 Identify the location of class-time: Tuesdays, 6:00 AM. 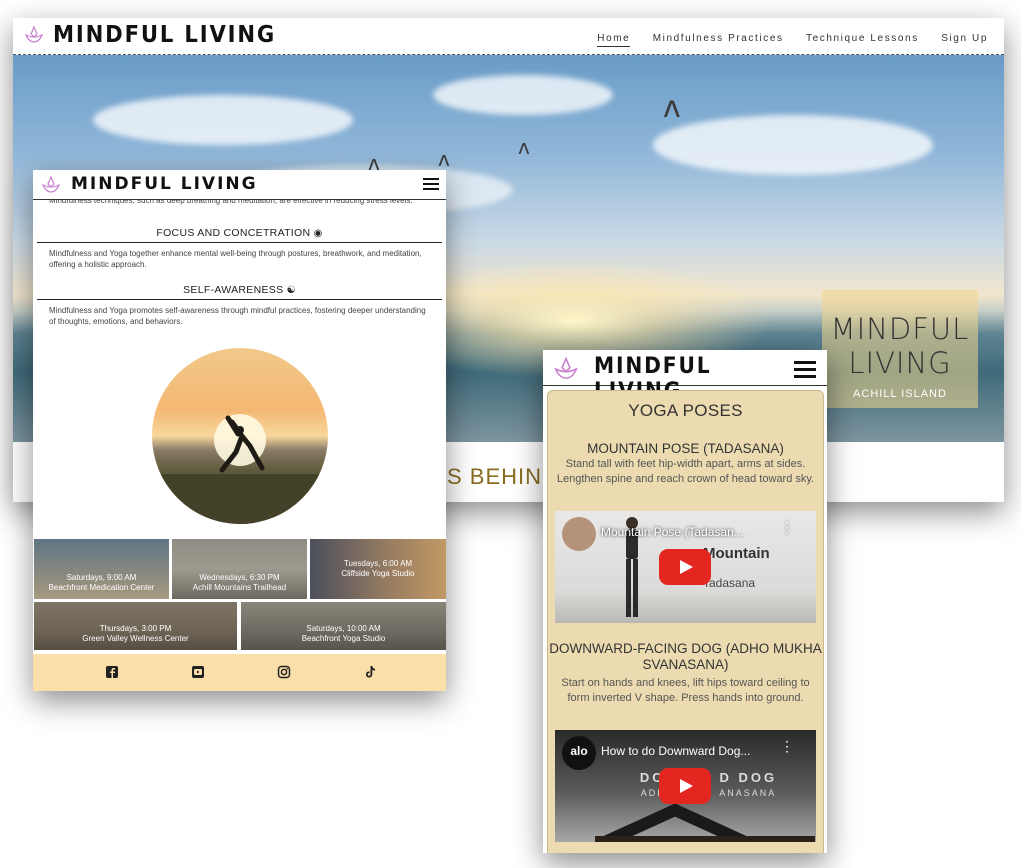
(378, 563).